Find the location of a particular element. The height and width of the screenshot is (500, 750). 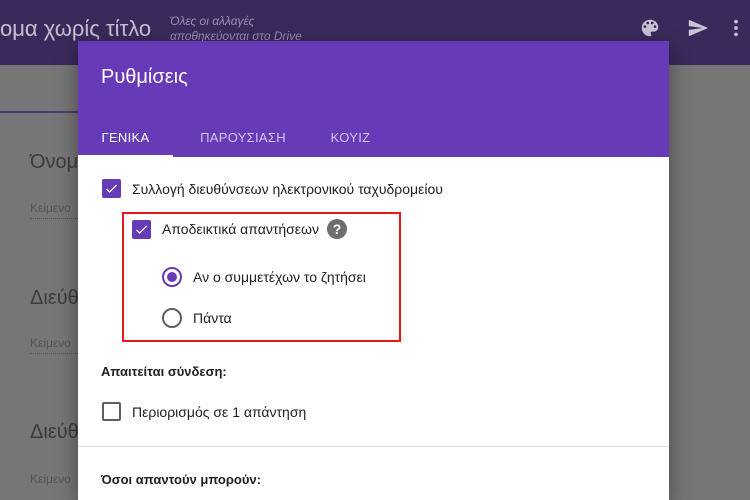

save-status: Όλες οι αλλαγές αποθηκεύονται στο Drive is located at coordinates (236, 28).